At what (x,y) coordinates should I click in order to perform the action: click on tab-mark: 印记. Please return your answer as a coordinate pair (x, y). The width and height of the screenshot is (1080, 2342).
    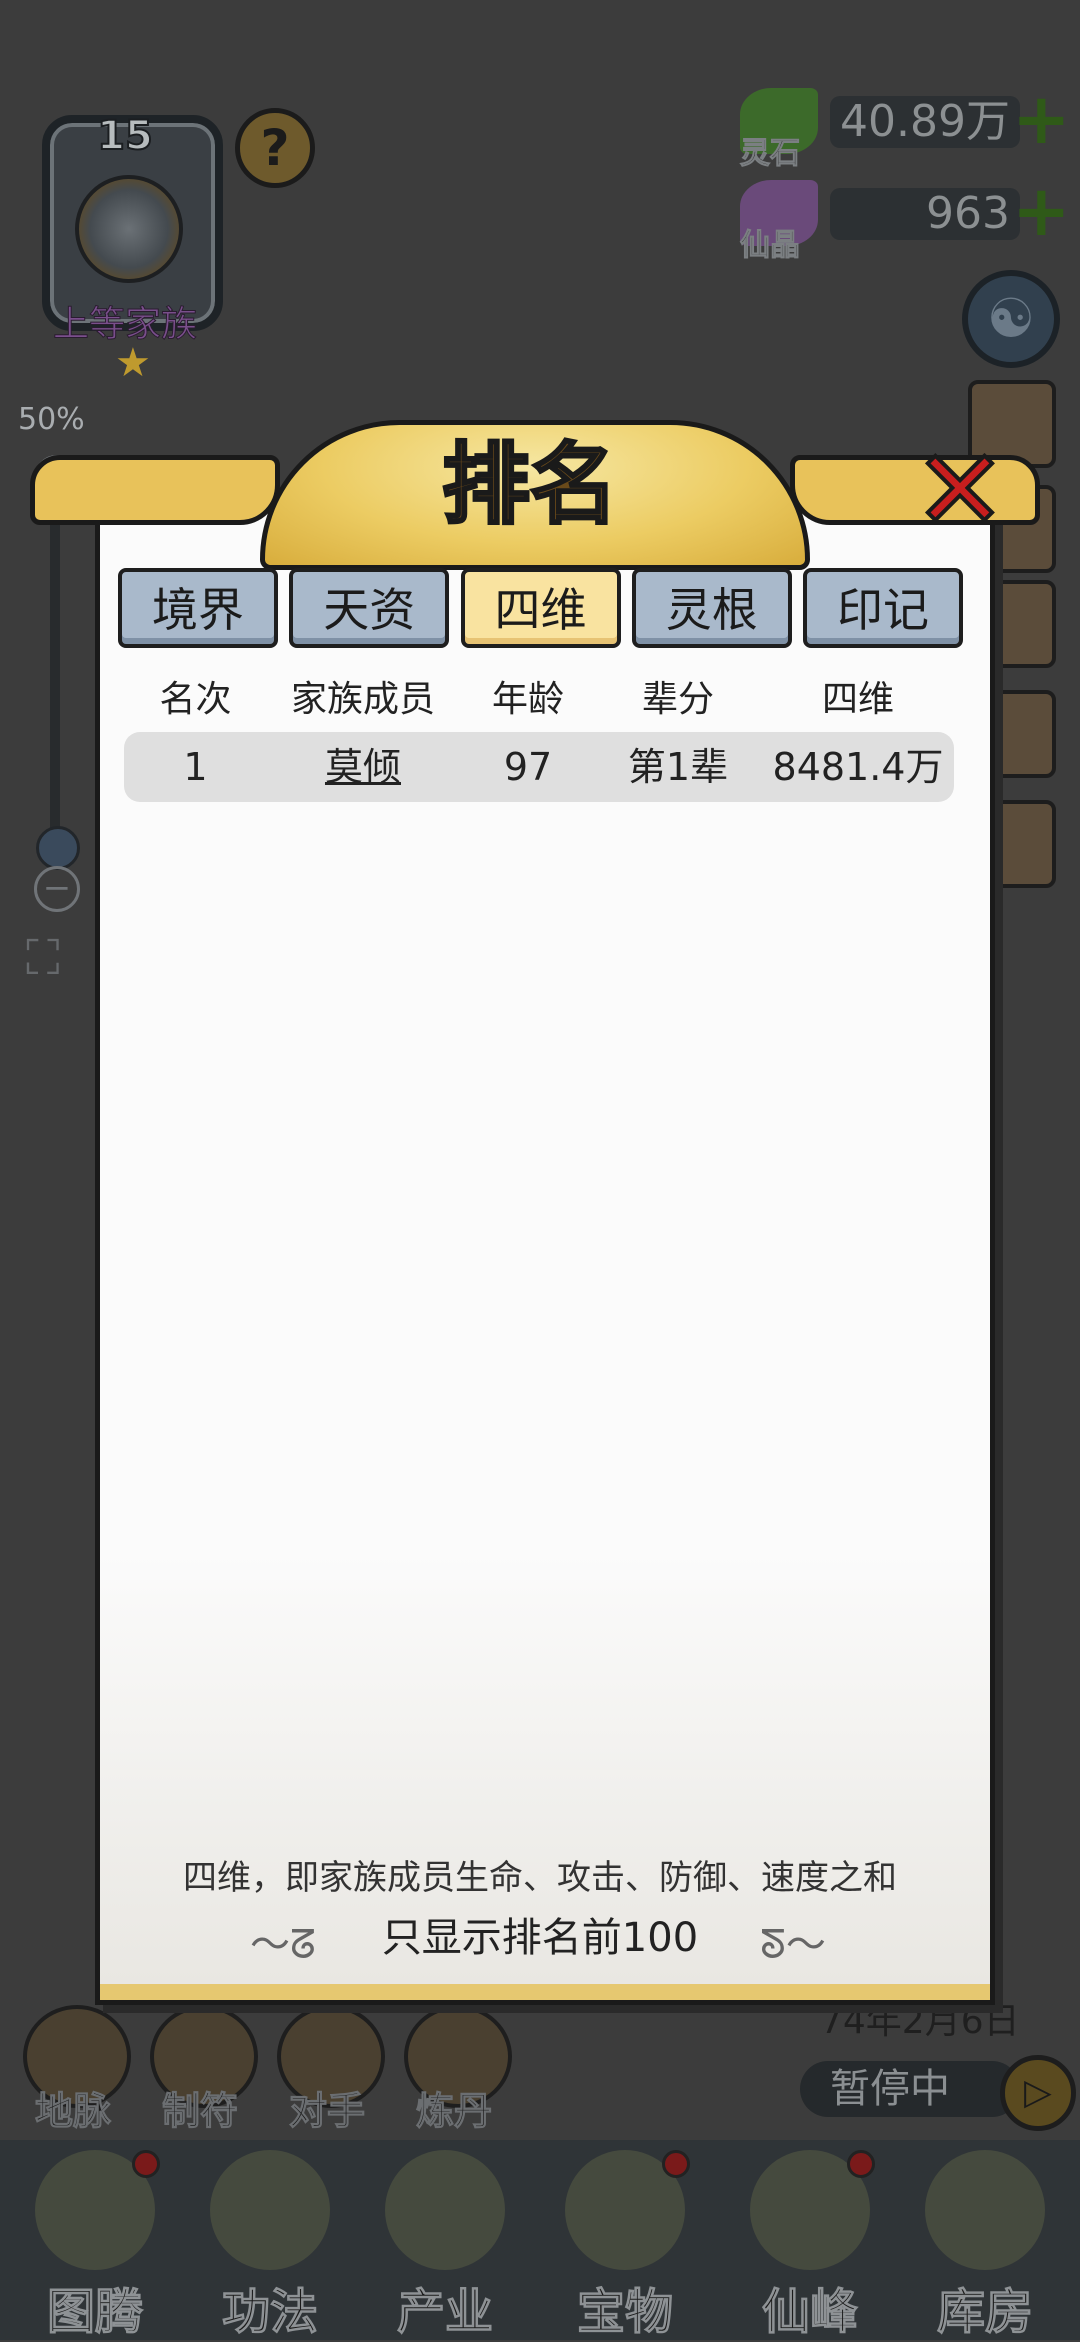
    Looking at the image, I should click on (883, 608).